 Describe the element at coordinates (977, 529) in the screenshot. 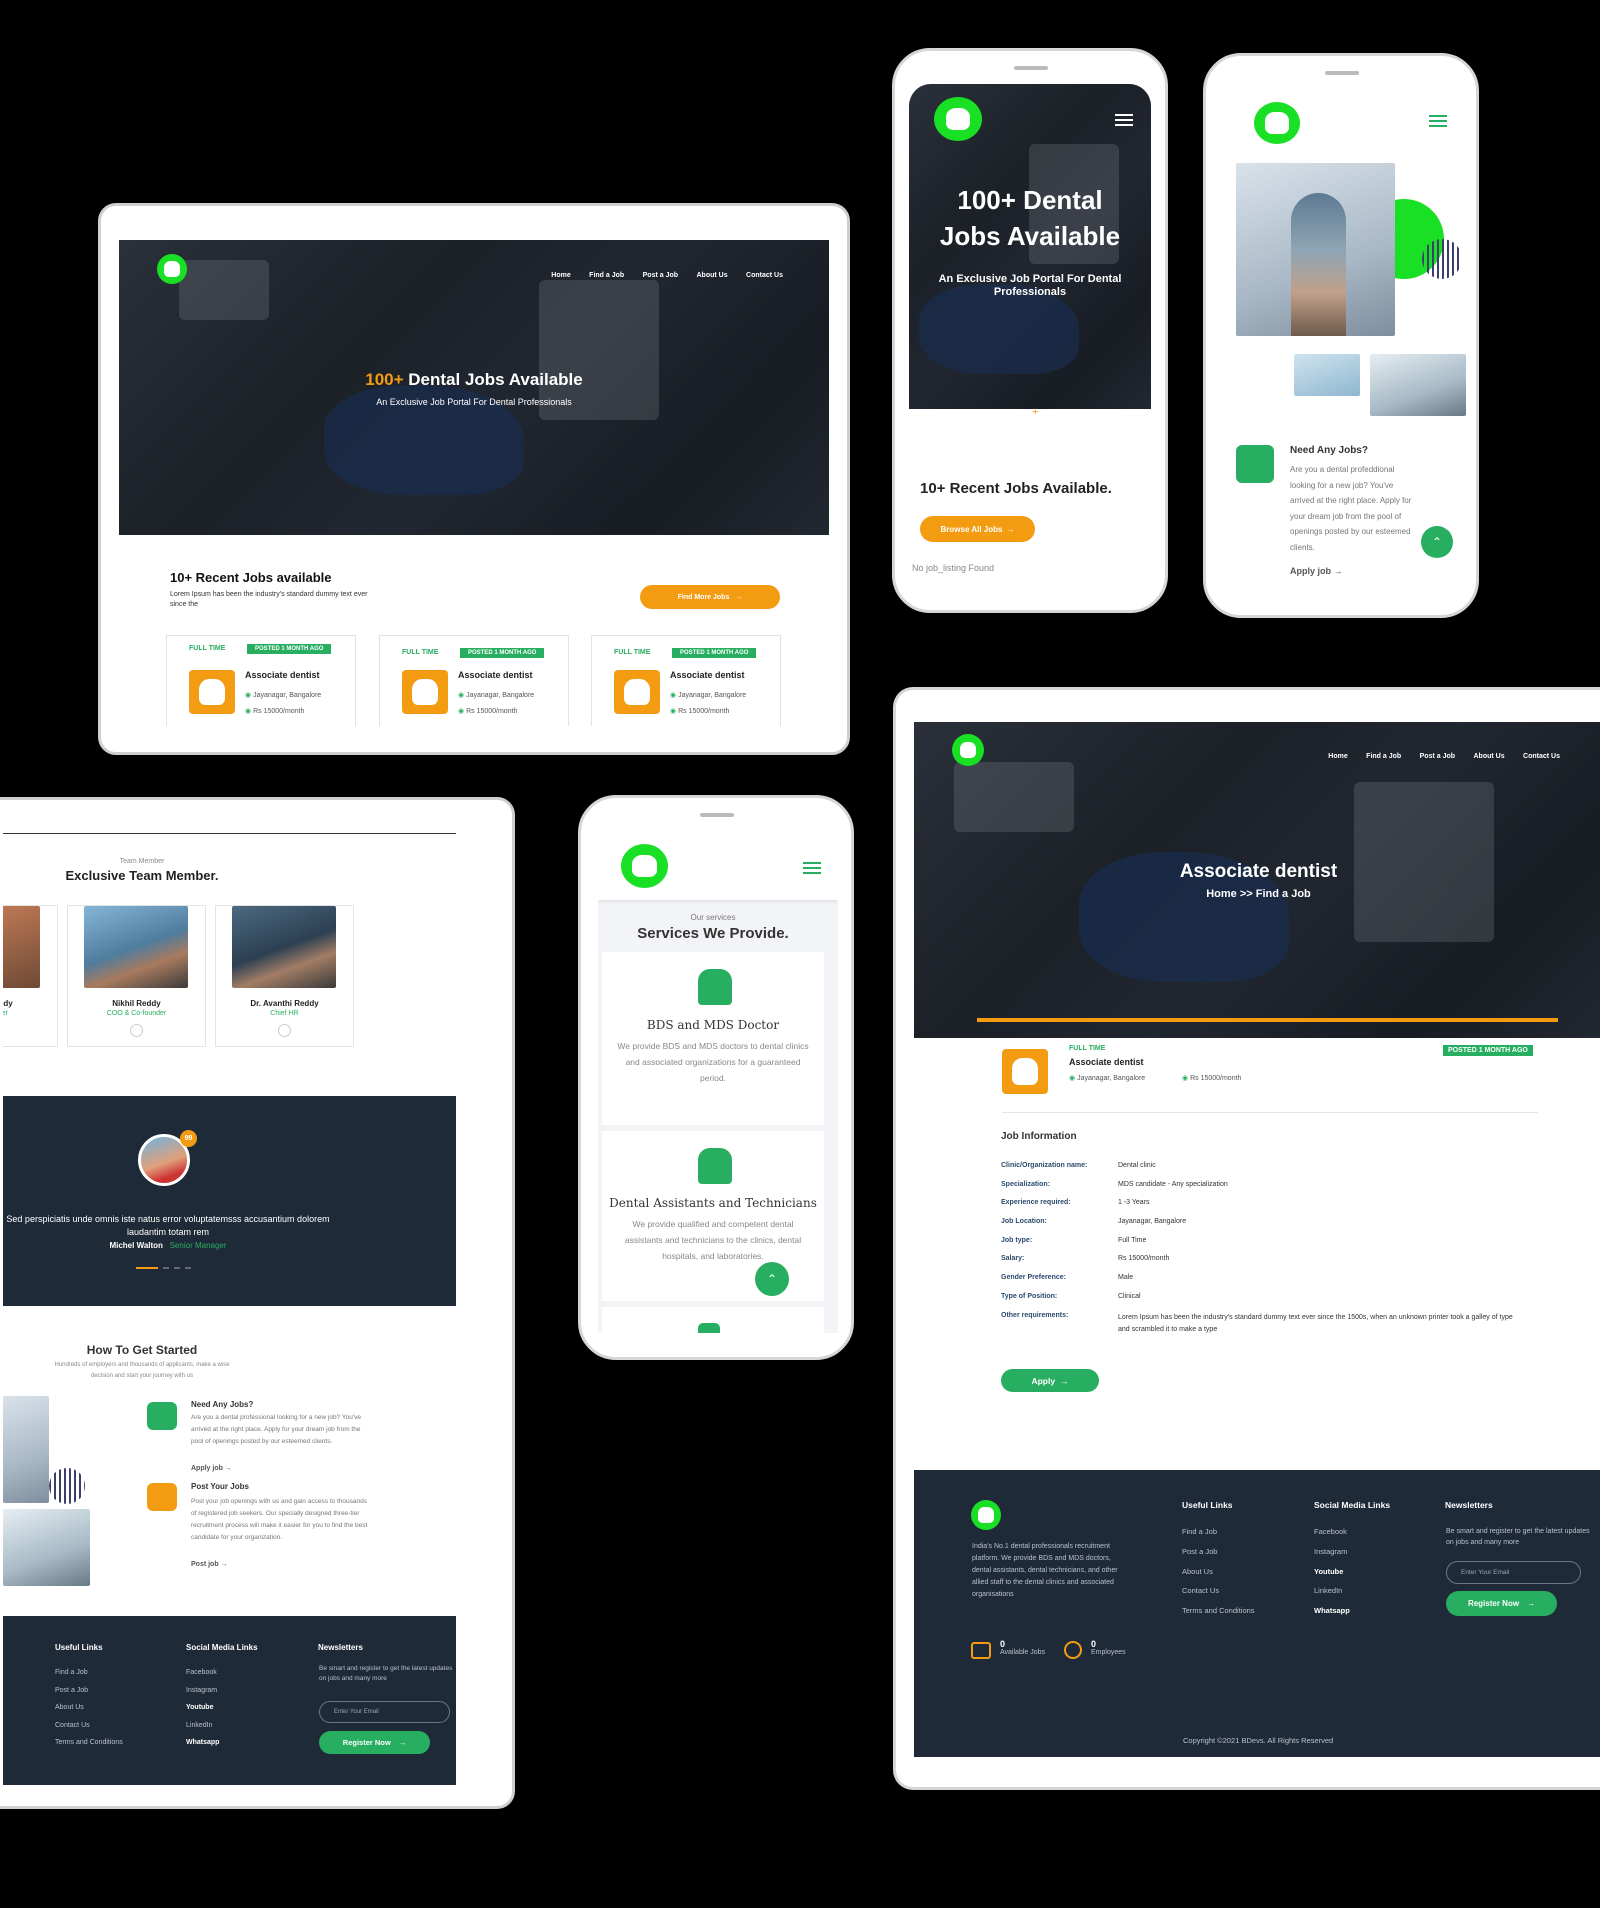

I see `browse-all-jobs-button: Browse All Jobs →` at that location.